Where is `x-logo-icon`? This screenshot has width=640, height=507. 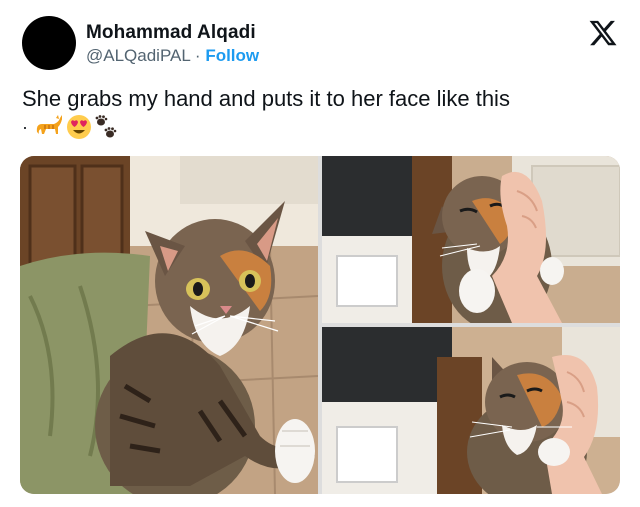
x-logo-icon is located at coordinates (603, 33).